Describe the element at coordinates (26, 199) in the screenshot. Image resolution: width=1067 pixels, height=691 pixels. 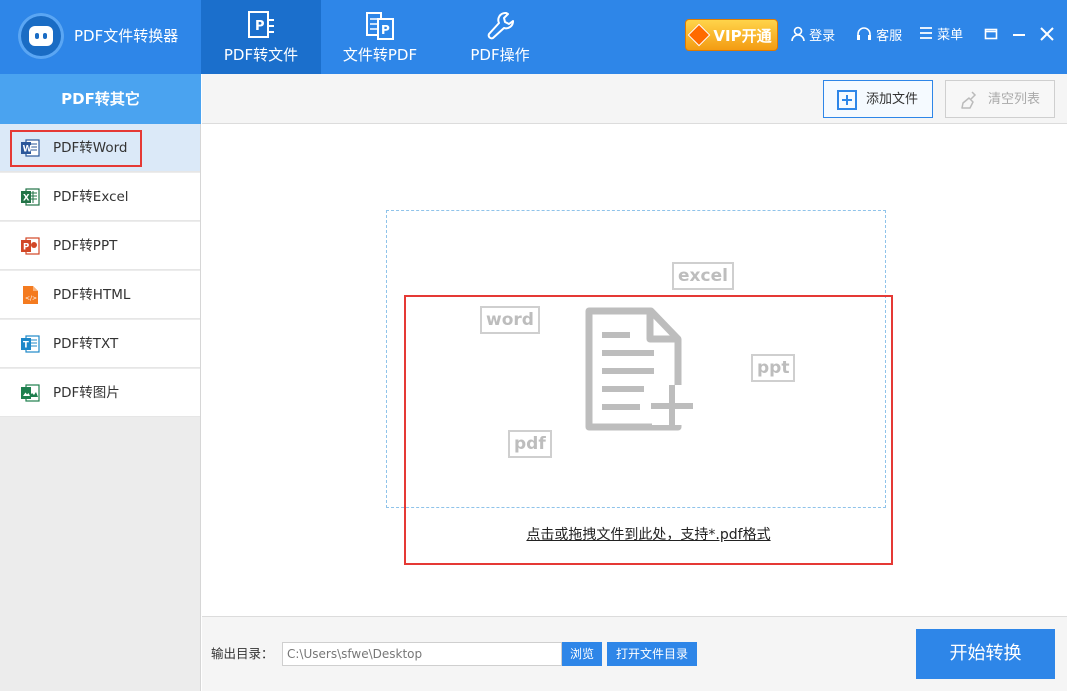
I see `svg-text: X` at that location.